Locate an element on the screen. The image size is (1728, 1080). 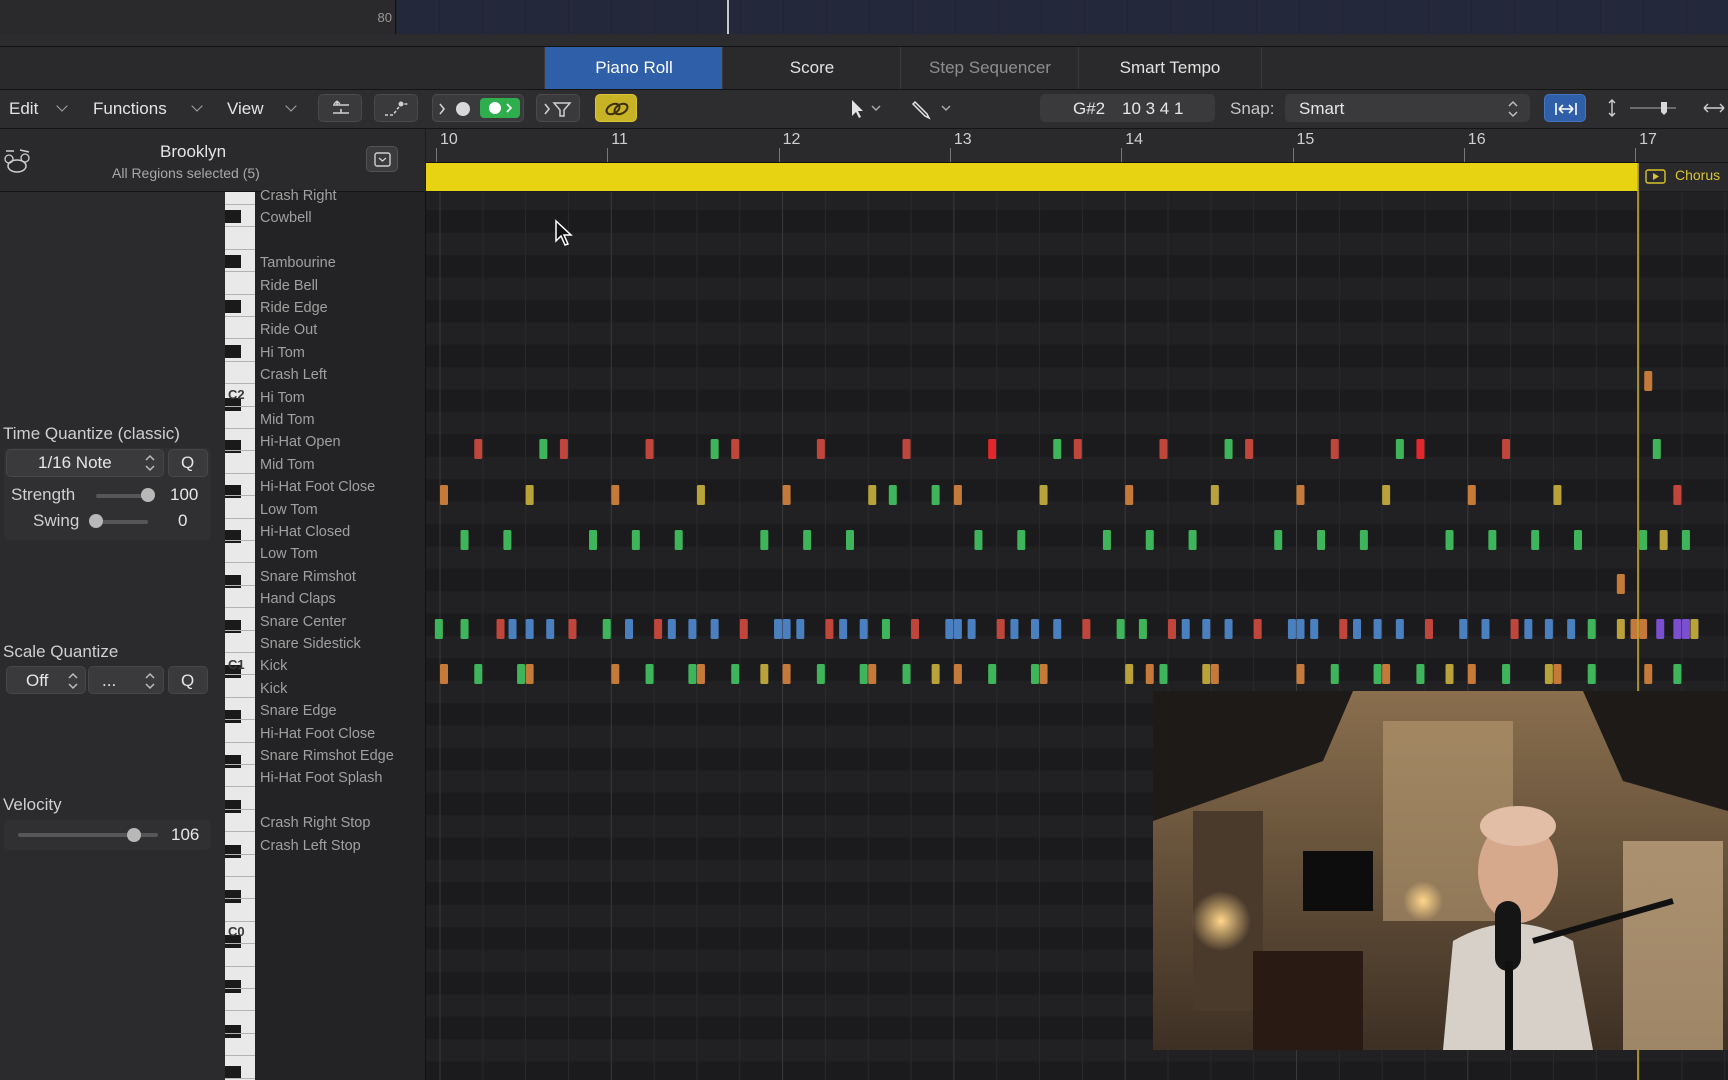
catch-button is located at coordinates (558, 108).